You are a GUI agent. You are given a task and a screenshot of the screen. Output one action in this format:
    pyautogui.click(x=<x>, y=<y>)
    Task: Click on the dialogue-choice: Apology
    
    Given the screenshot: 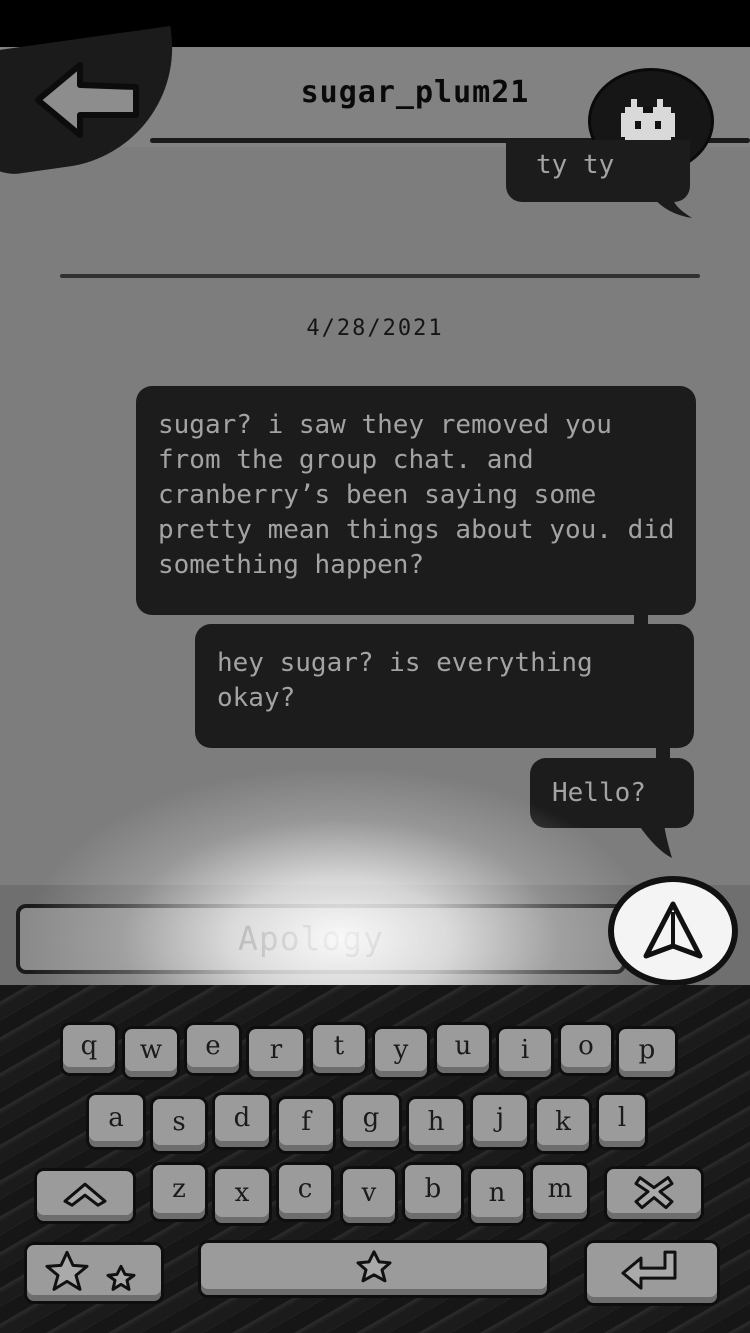 What is the action you would take?
    pyautogui.click(x=321, y=939)
    